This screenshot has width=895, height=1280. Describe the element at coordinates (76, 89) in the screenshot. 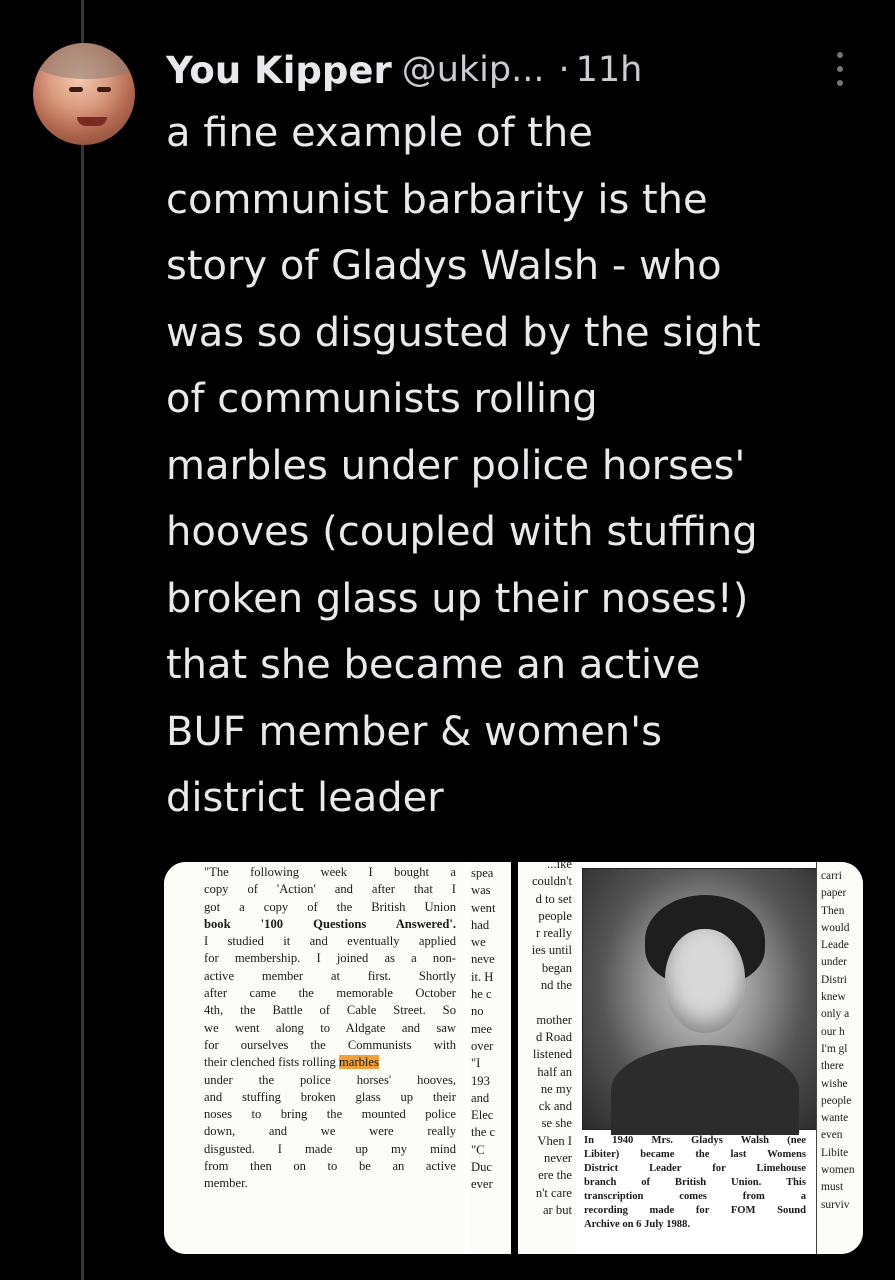

I see `avatar-eye-left` at that location.